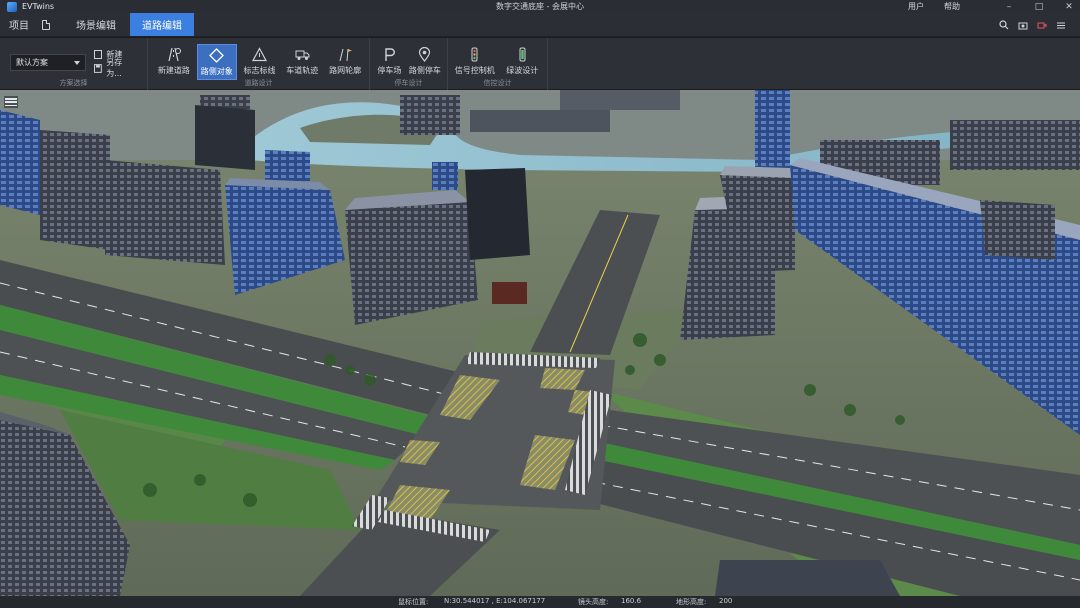  I want to click on tab-road-edit: 道路编辑, so click(162, 24).